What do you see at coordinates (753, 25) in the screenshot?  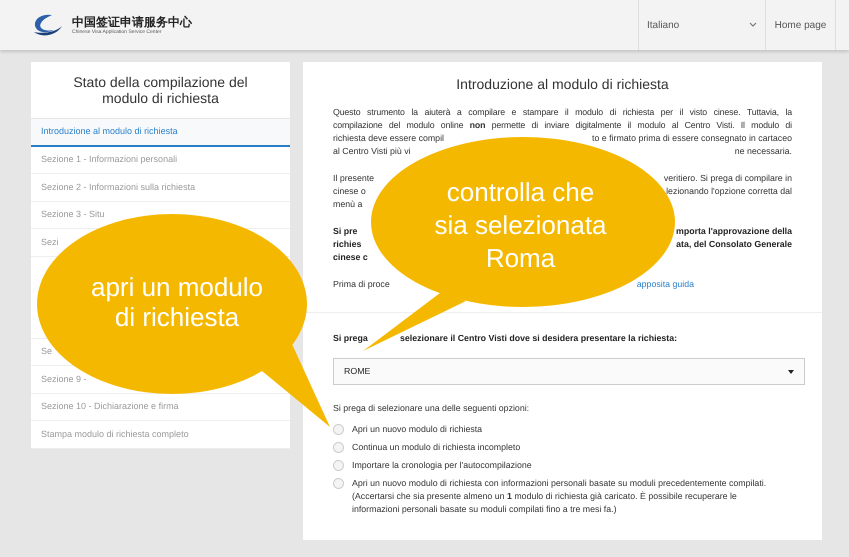 I see `chevron-down-icon` at bounding box center [753, 25].